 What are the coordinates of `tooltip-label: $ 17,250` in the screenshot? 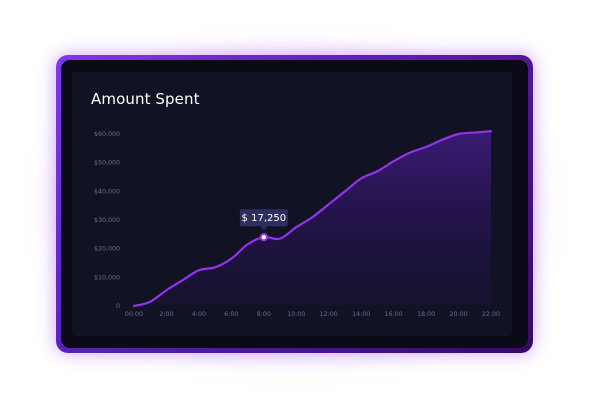 It's located at (264, 218).